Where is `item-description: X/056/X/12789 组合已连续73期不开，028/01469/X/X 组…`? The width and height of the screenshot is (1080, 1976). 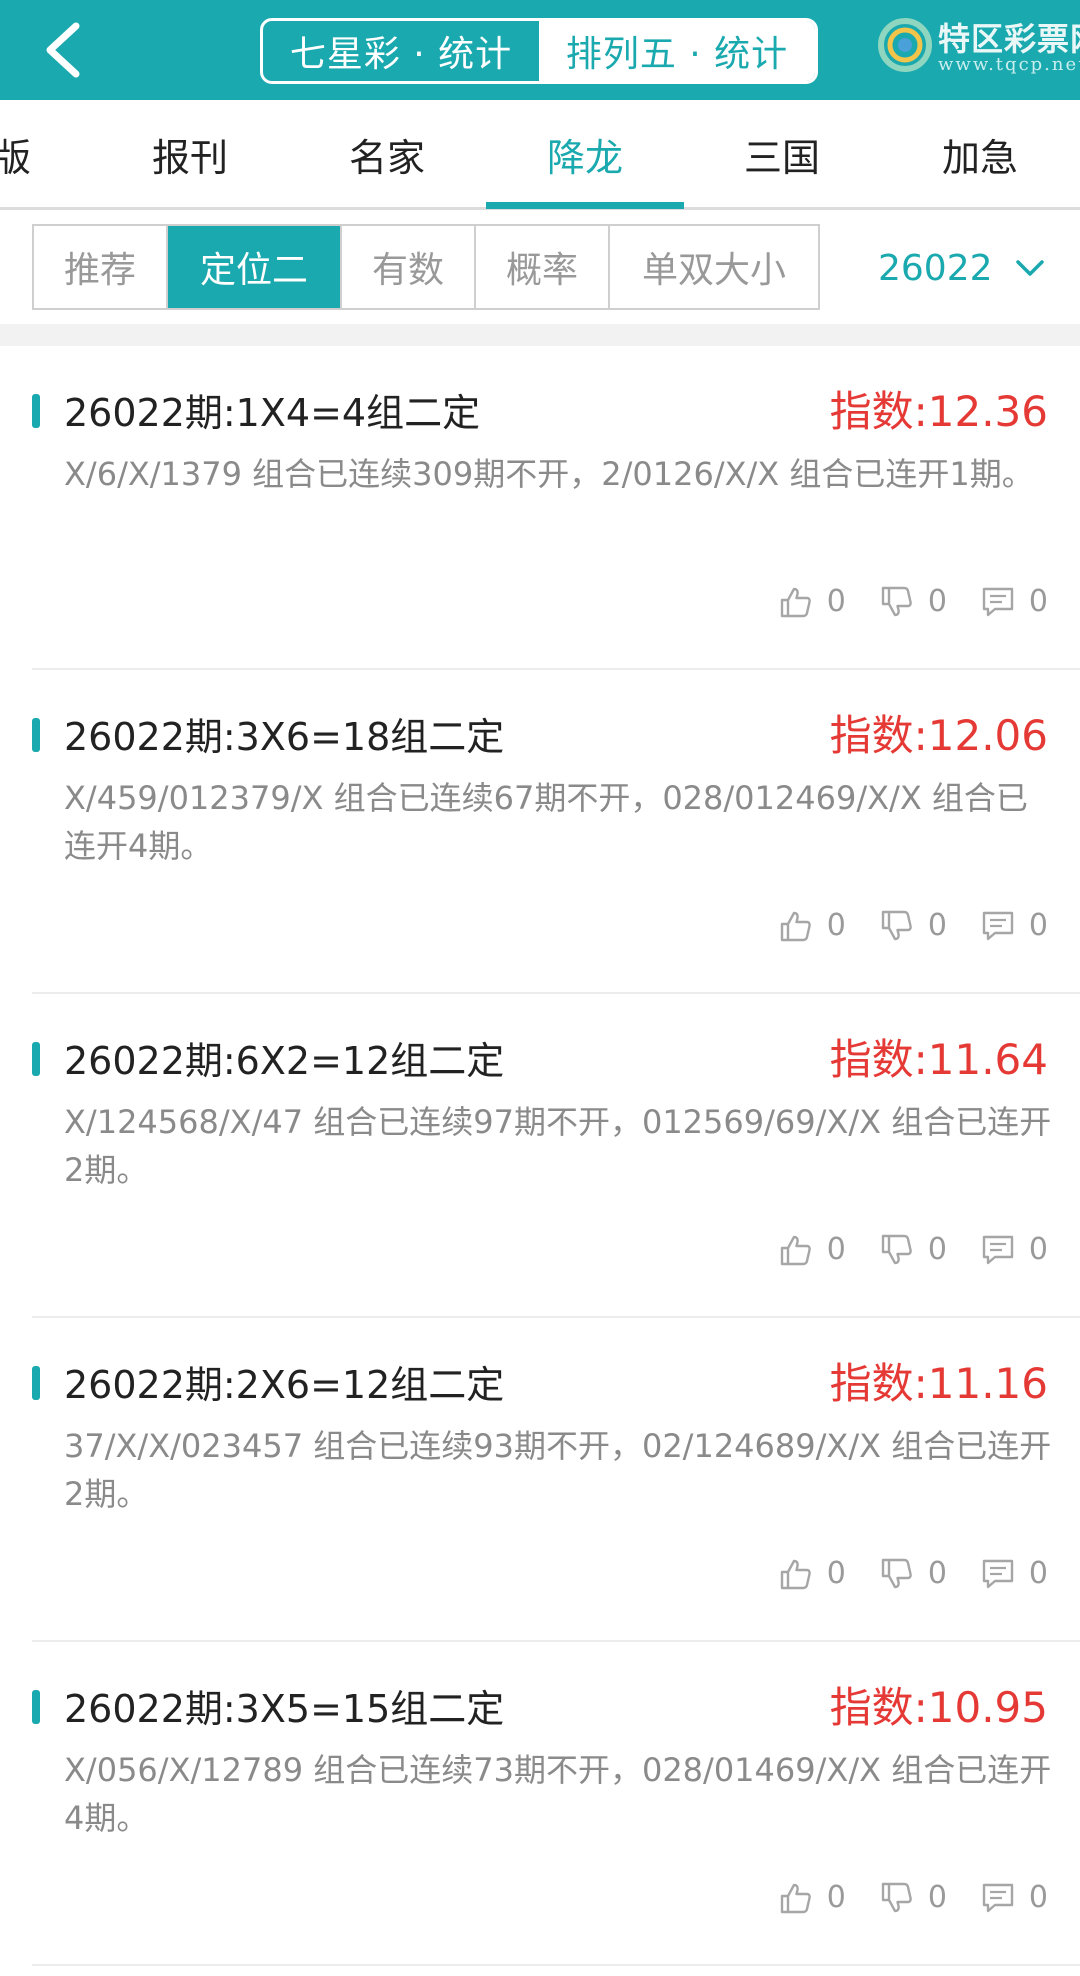 item-description: X/056/X/12789 组合已连续73期不开，028/01469/X/X 组… is located at coordinates (558, 1794).